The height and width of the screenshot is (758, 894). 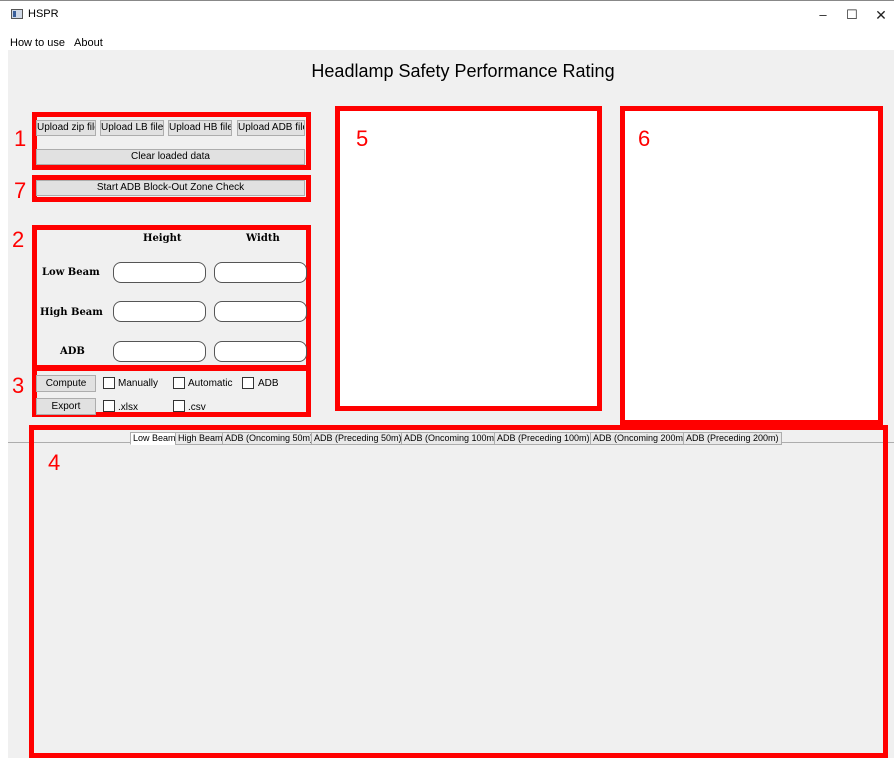 What do you see at coordinates (154, 438) in the screenshot?
I see `tab-low-beam: Low Beam` at bounding box center [154, 438].